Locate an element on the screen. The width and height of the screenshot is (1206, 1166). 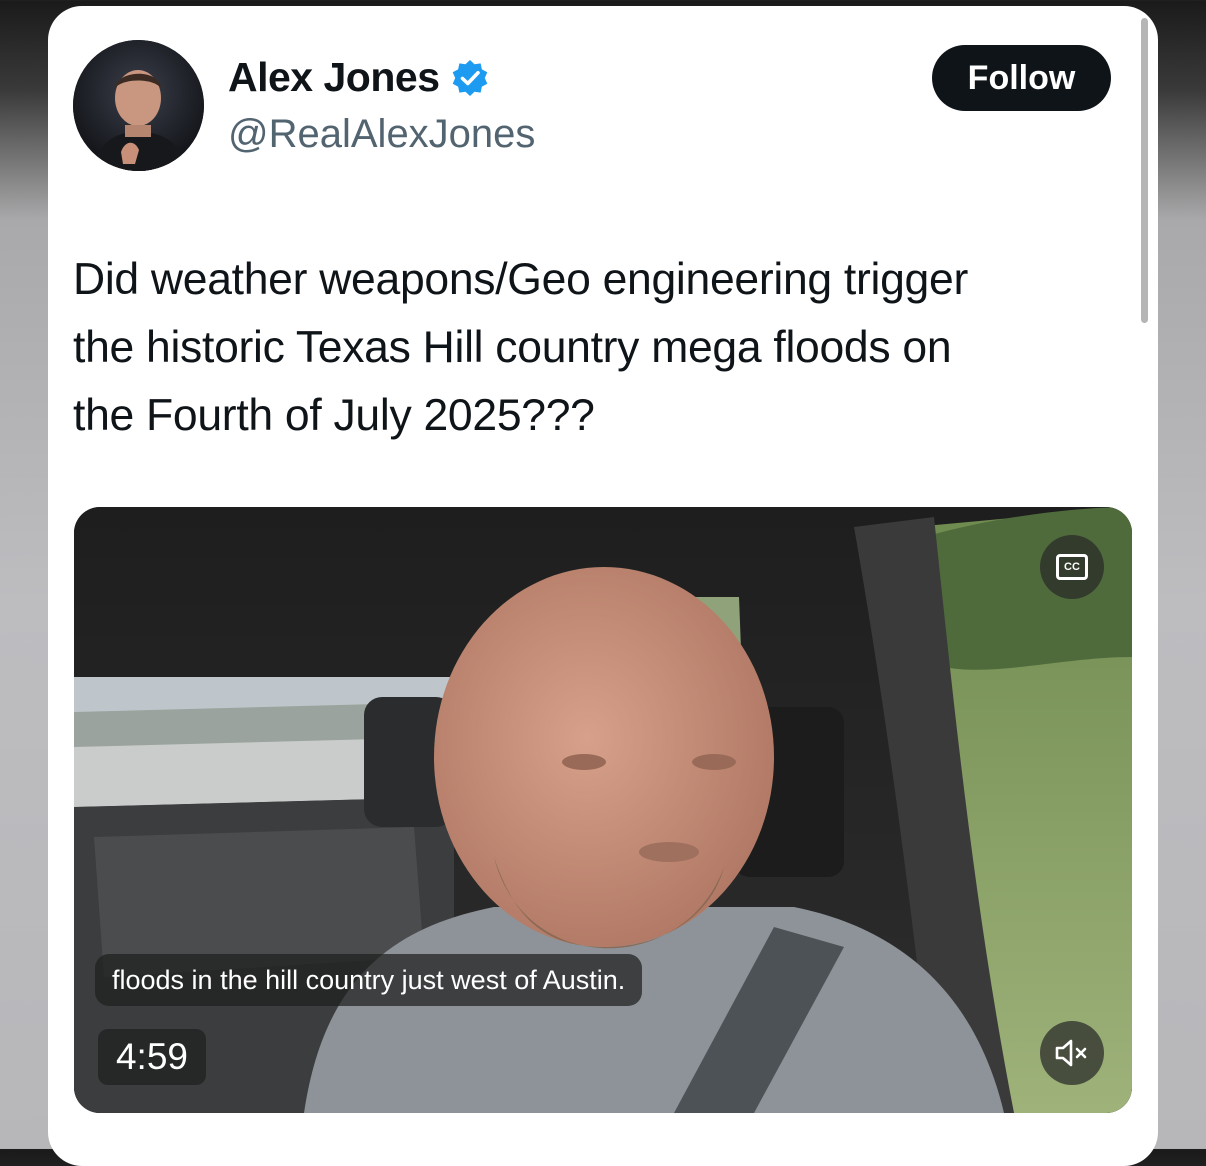
author-handle: @RealAlexJones is located at coordinates (381, 134).